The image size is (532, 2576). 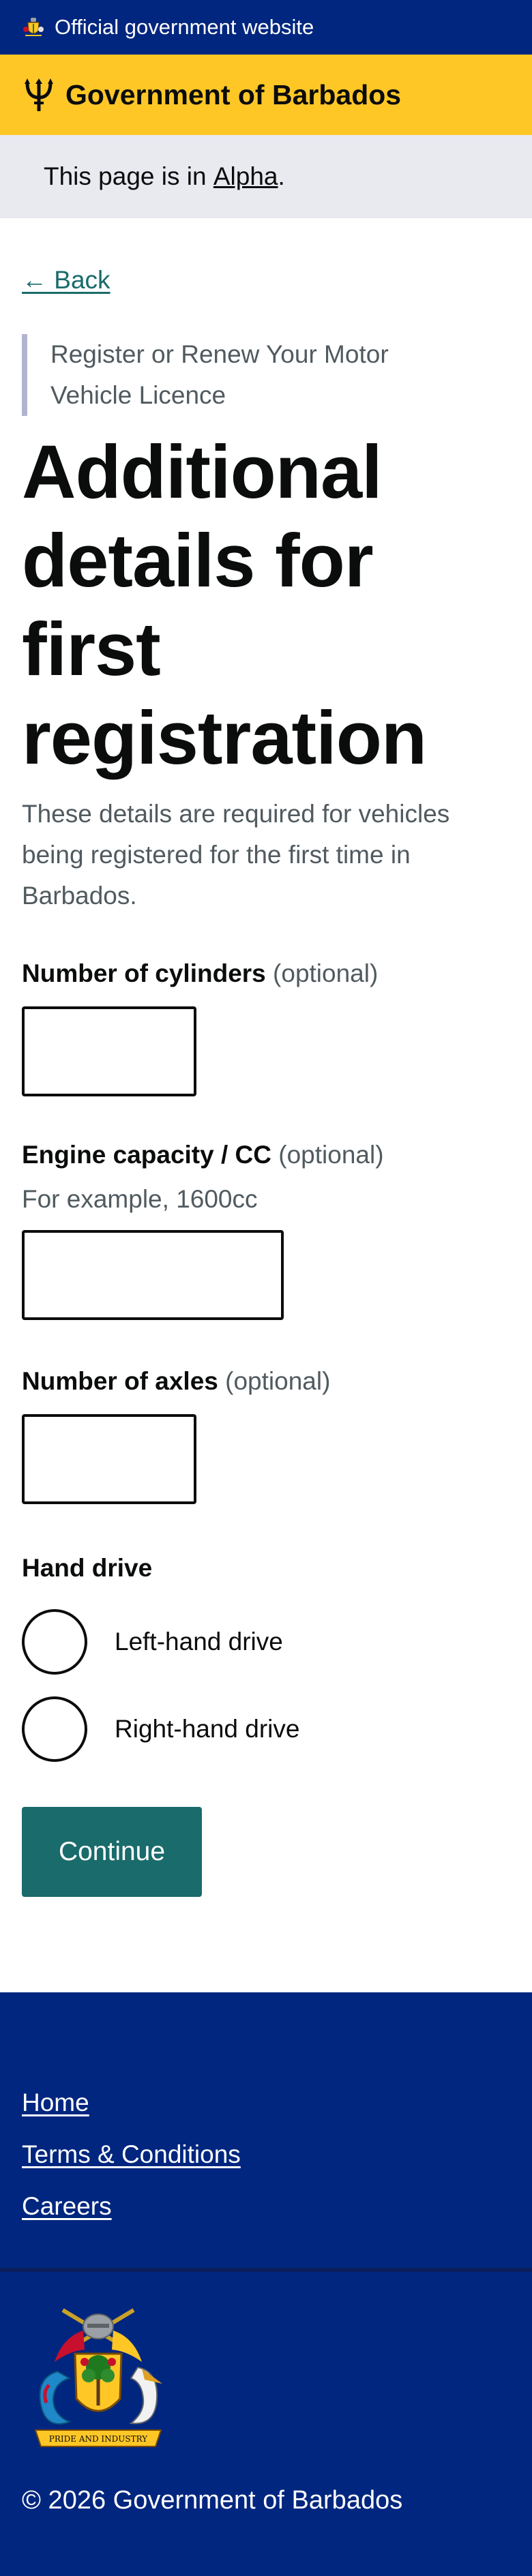 What do you see at coordinates (266, 1568) in the screenshot?
I see `hand-drive-legend: Hand drive` at bounding box center [266, 1568].